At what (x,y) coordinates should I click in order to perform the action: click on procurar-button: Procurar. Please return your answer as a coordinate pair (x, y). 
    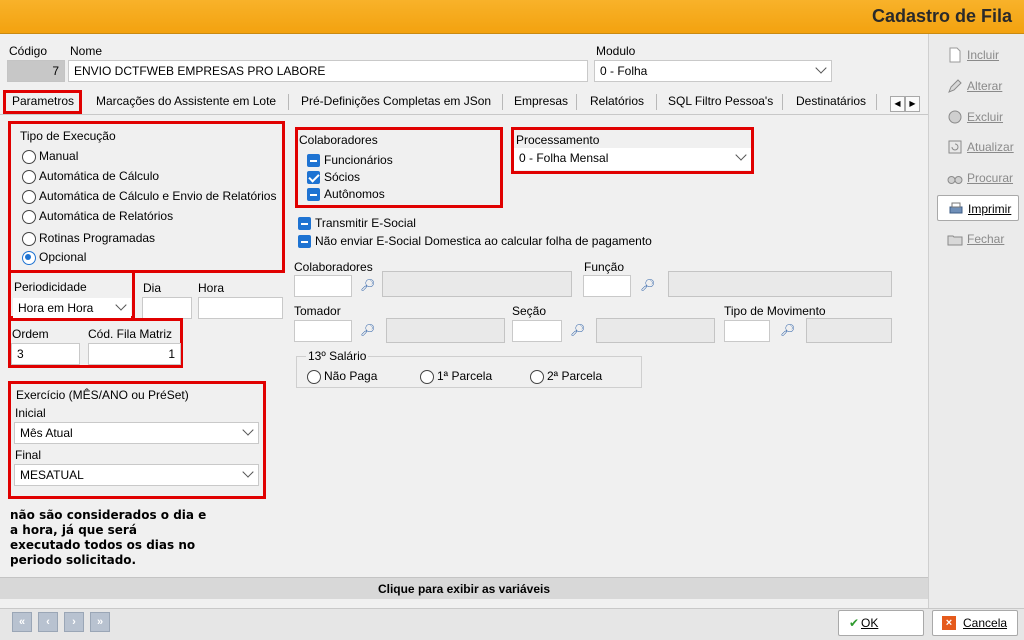
    Looking at the image, I should click on (978, 178).